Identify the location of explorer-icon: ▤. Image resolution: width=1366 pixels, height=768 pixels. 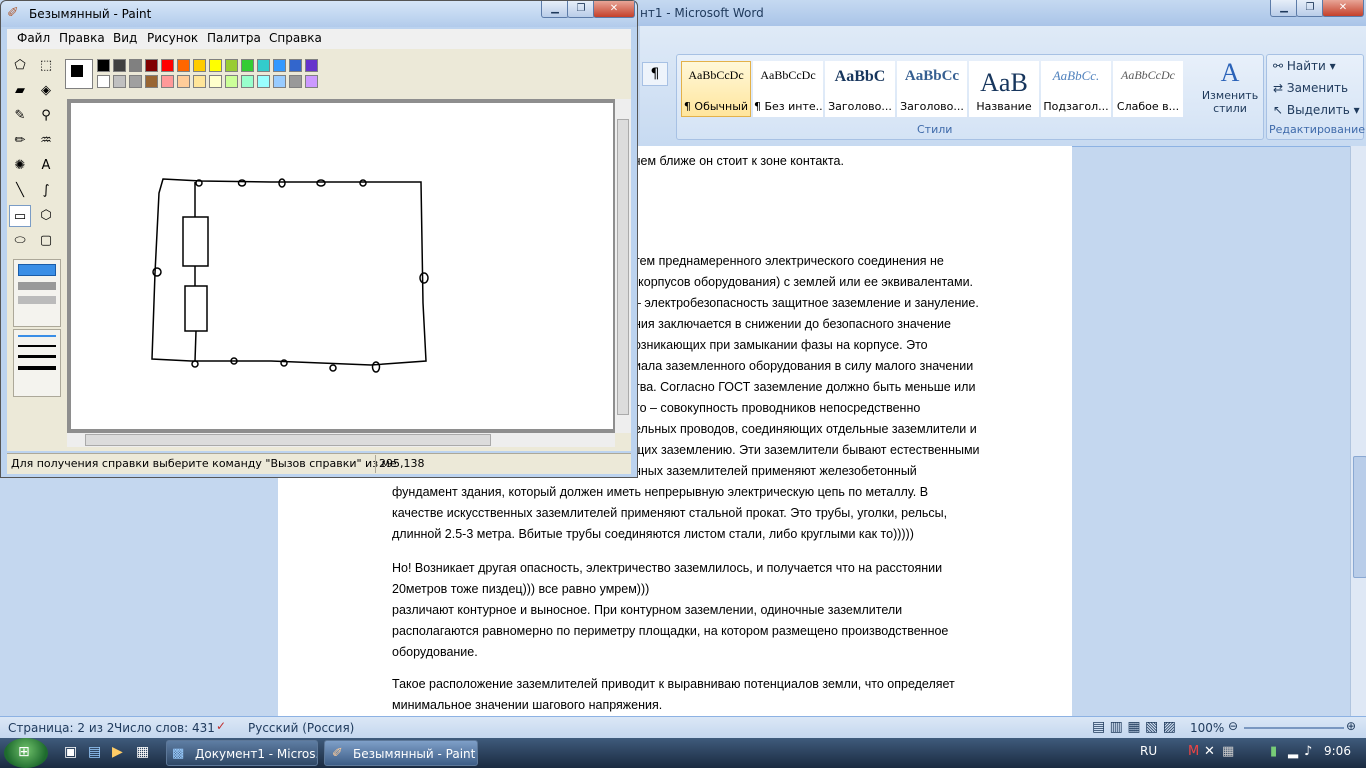
(94, 752).